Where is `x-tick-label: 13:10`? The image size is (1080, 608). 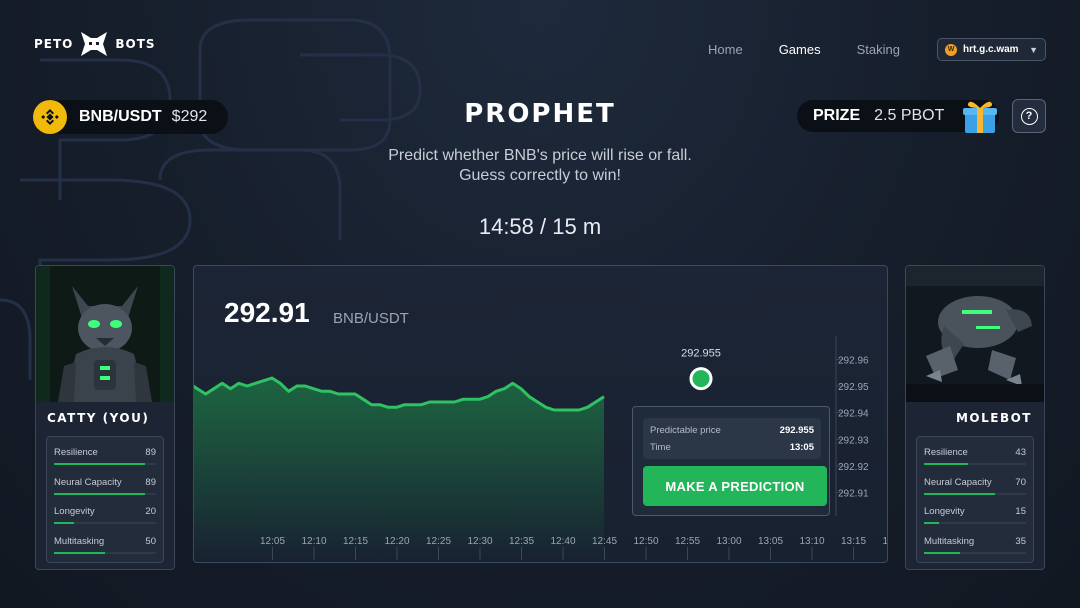 x-tick-label: 13:10 is located at coordinates (811, 541).